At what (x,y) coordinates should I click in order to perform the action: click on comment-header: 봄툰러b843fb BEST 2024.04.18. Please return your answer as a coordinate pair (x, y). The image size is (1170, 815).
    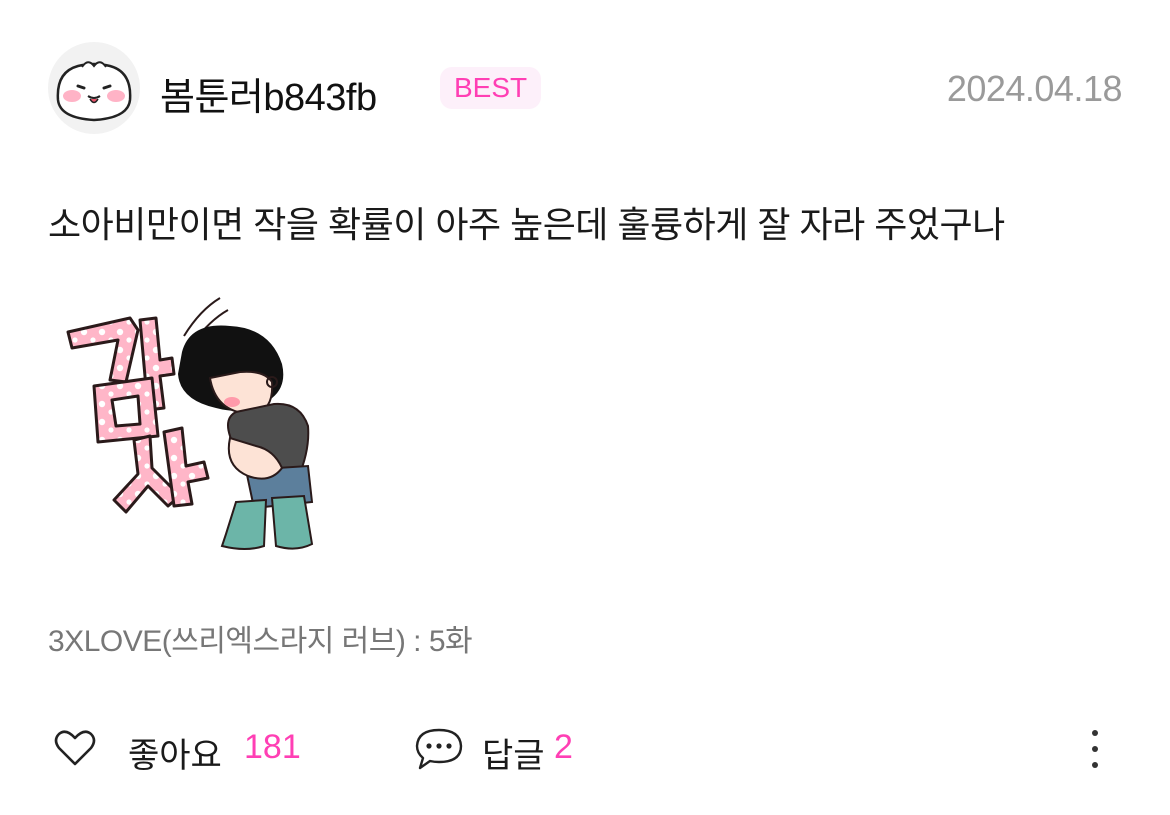
    Looking at the image, I should click on (585, 88).